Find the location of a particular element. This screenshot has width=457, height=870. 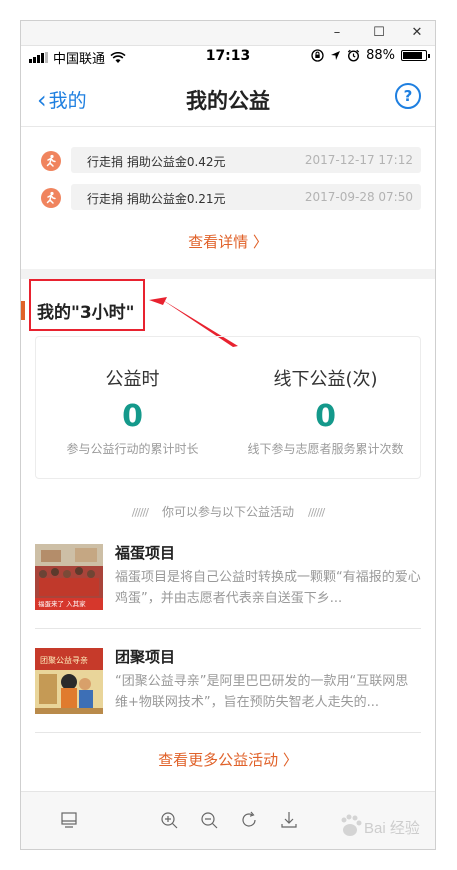

minimize-button: – is located at coordinates (337, 33).